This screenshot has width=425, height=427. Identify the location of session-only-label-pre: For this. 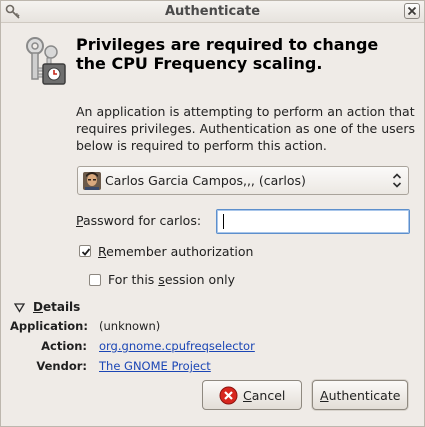
(133, 279).